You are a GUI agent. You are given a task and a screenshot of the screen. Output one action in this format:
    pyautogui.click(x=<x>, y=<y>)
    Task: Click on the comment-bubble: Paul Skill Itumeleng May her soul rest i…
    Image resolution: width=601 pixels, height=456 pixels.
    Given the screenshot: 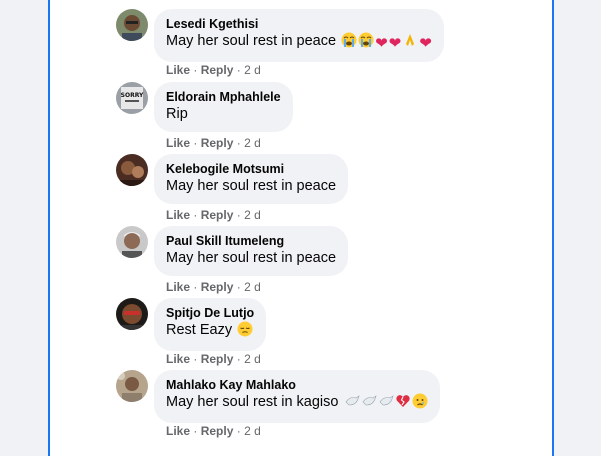 What is the action you would take?
    pyautogui.click(x=251, y=251)
    